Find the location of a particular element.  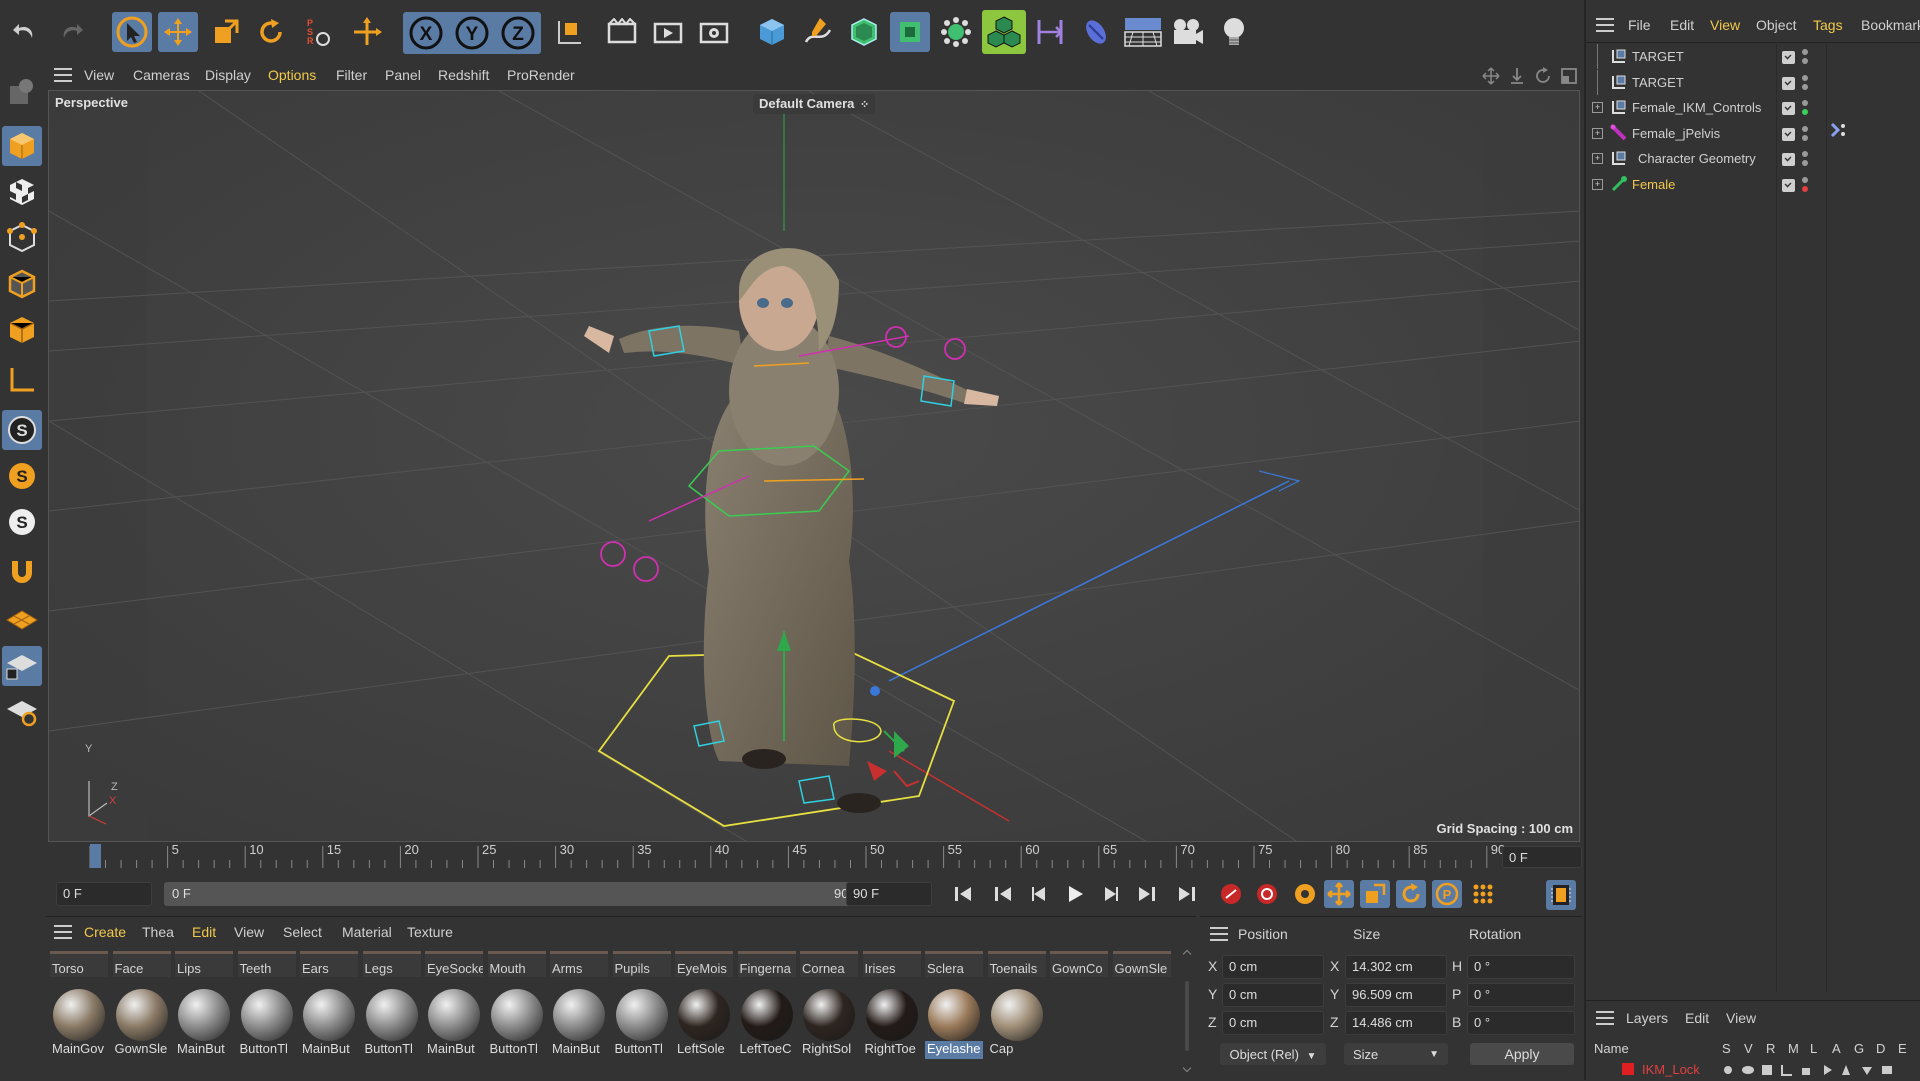

texture-mode-icon is located at coordinates (22, 192).